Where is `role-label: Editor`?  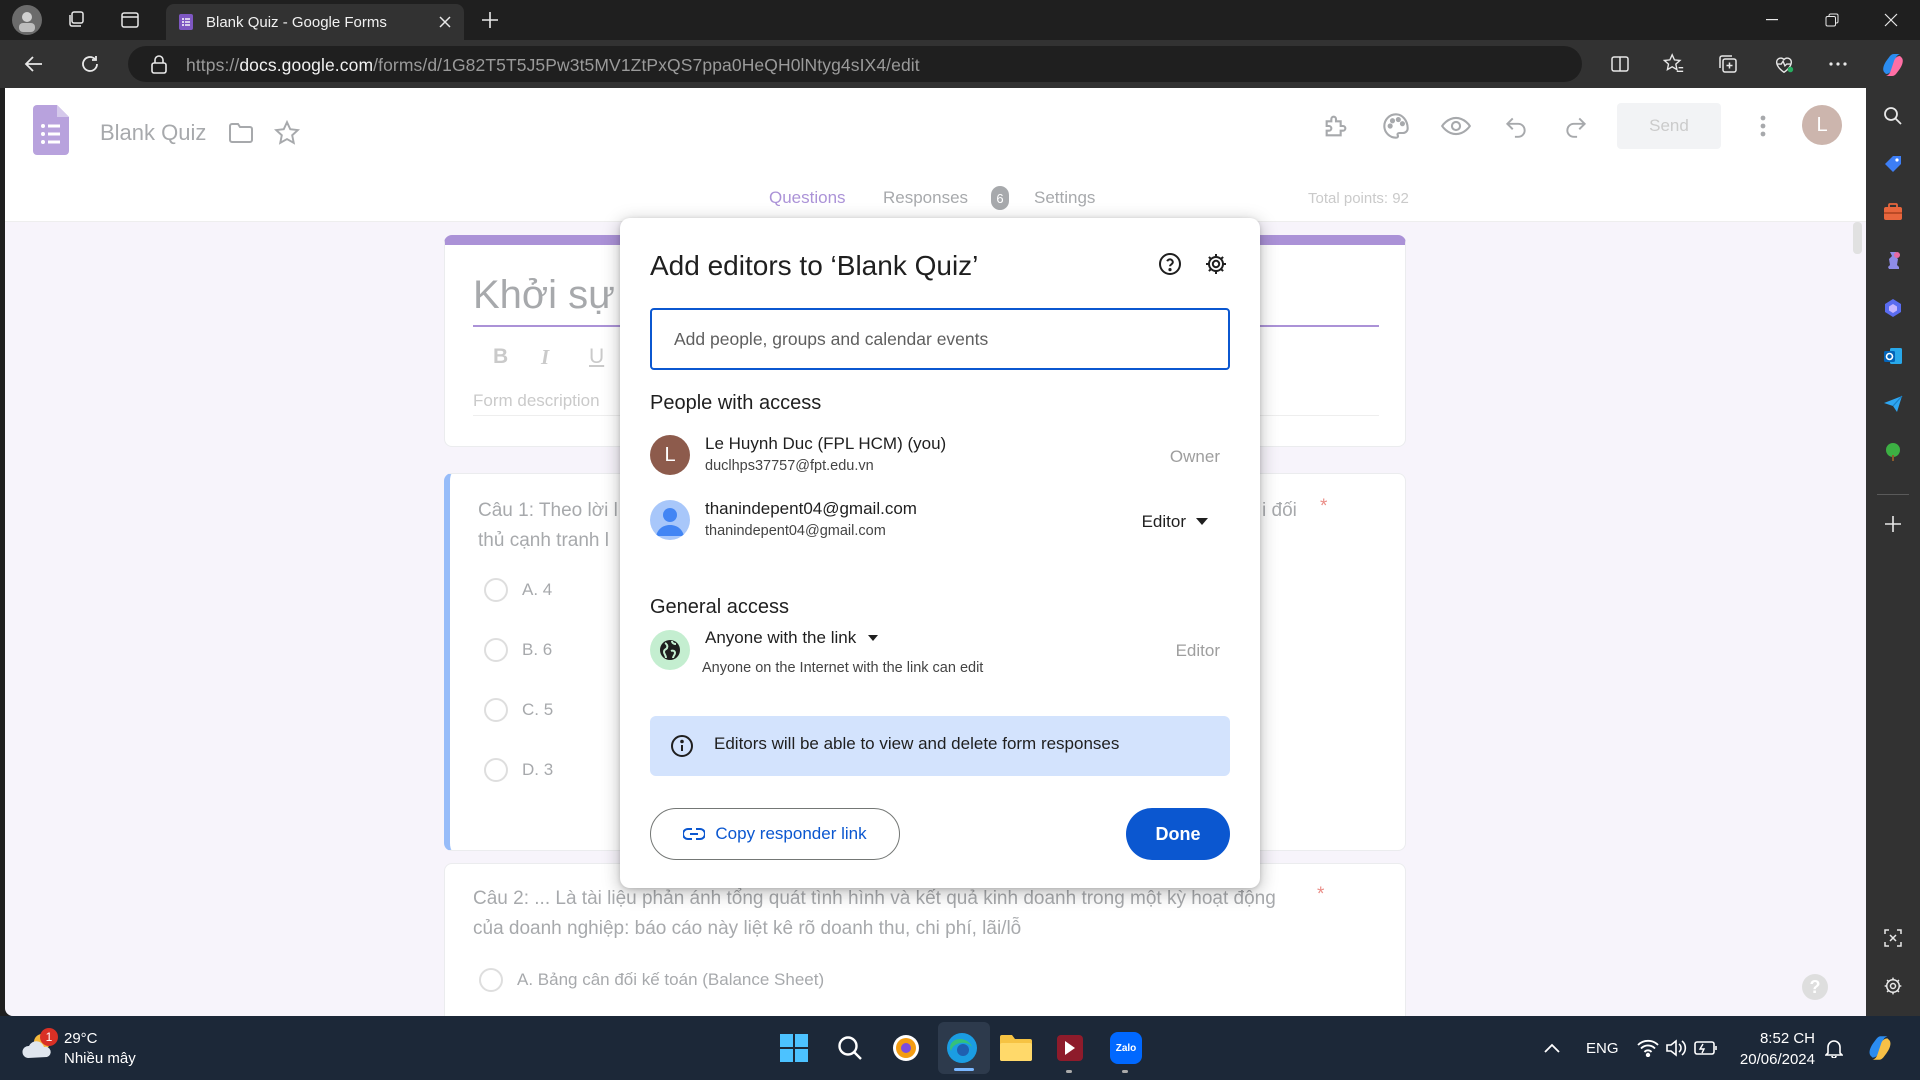
role-label: Editor is located at coordinates (1163, 521).